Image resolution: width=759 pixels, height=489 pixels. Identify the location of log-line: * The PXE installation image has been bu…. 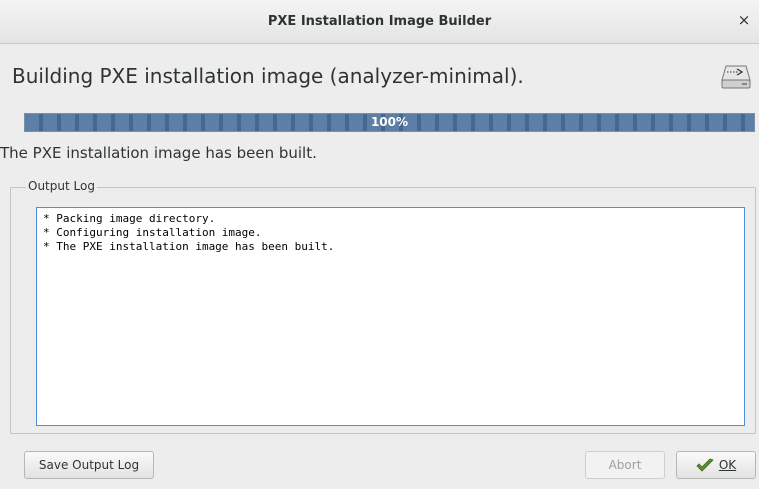
(189, 246).